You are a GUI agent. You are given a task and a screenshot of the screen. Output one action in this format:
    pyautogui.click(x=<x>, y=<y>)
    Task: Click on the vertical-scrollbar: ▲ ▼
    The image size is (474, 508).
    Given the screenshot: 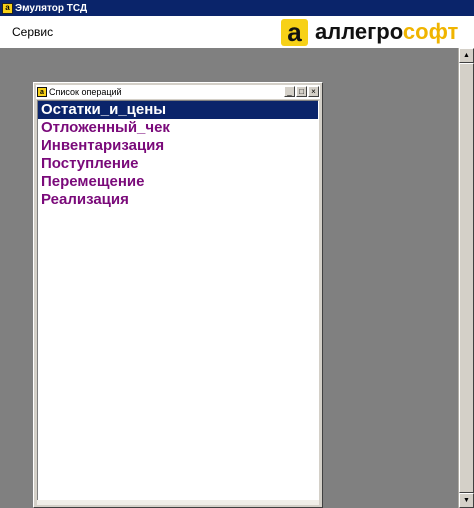 What is the action you would take?
    pyautogui.click(x=466, y=278)
    